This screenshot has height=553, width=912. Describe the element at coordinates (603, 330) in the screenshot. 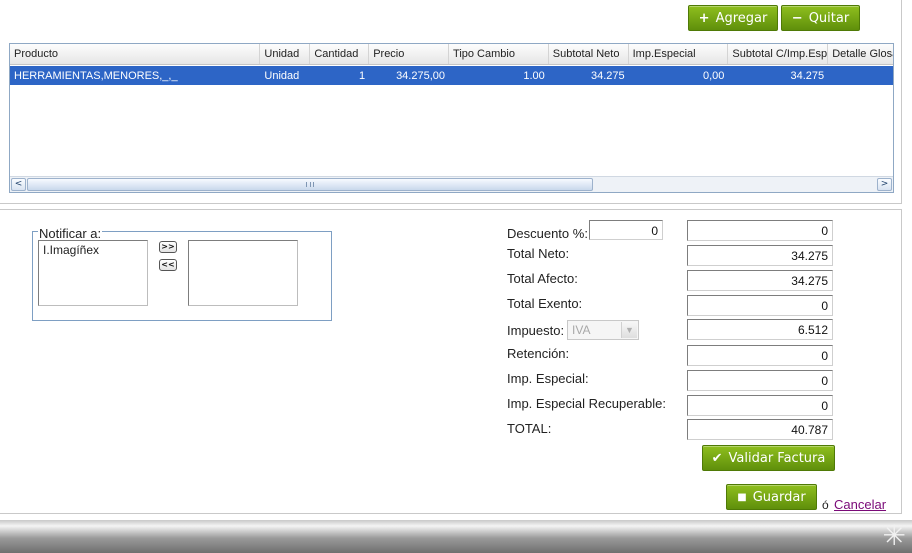

I see `impuesto-select: IVA ▼` at that location.